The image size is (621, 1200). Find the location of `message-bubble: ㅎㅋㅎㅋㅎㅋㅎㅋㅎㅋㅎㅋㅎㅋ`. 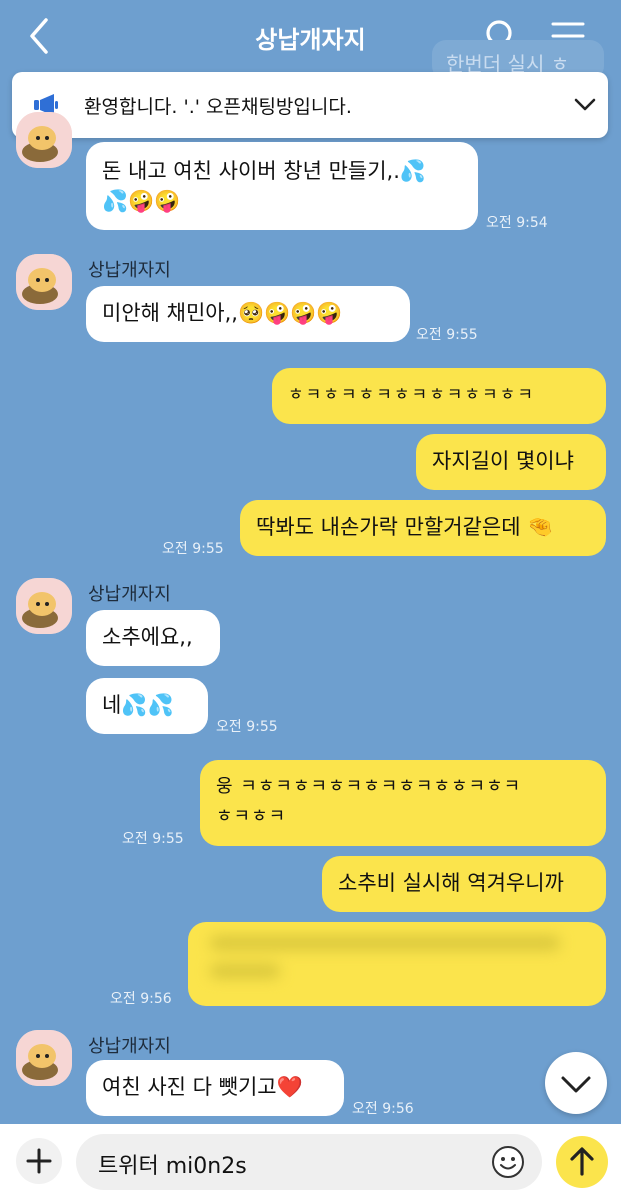

message-bubble: ㅎㅋㅎㅋㅎㅋㅎㅋㅎㅋㅎㅋㅎㅋ is located at coordinates (439, 396).